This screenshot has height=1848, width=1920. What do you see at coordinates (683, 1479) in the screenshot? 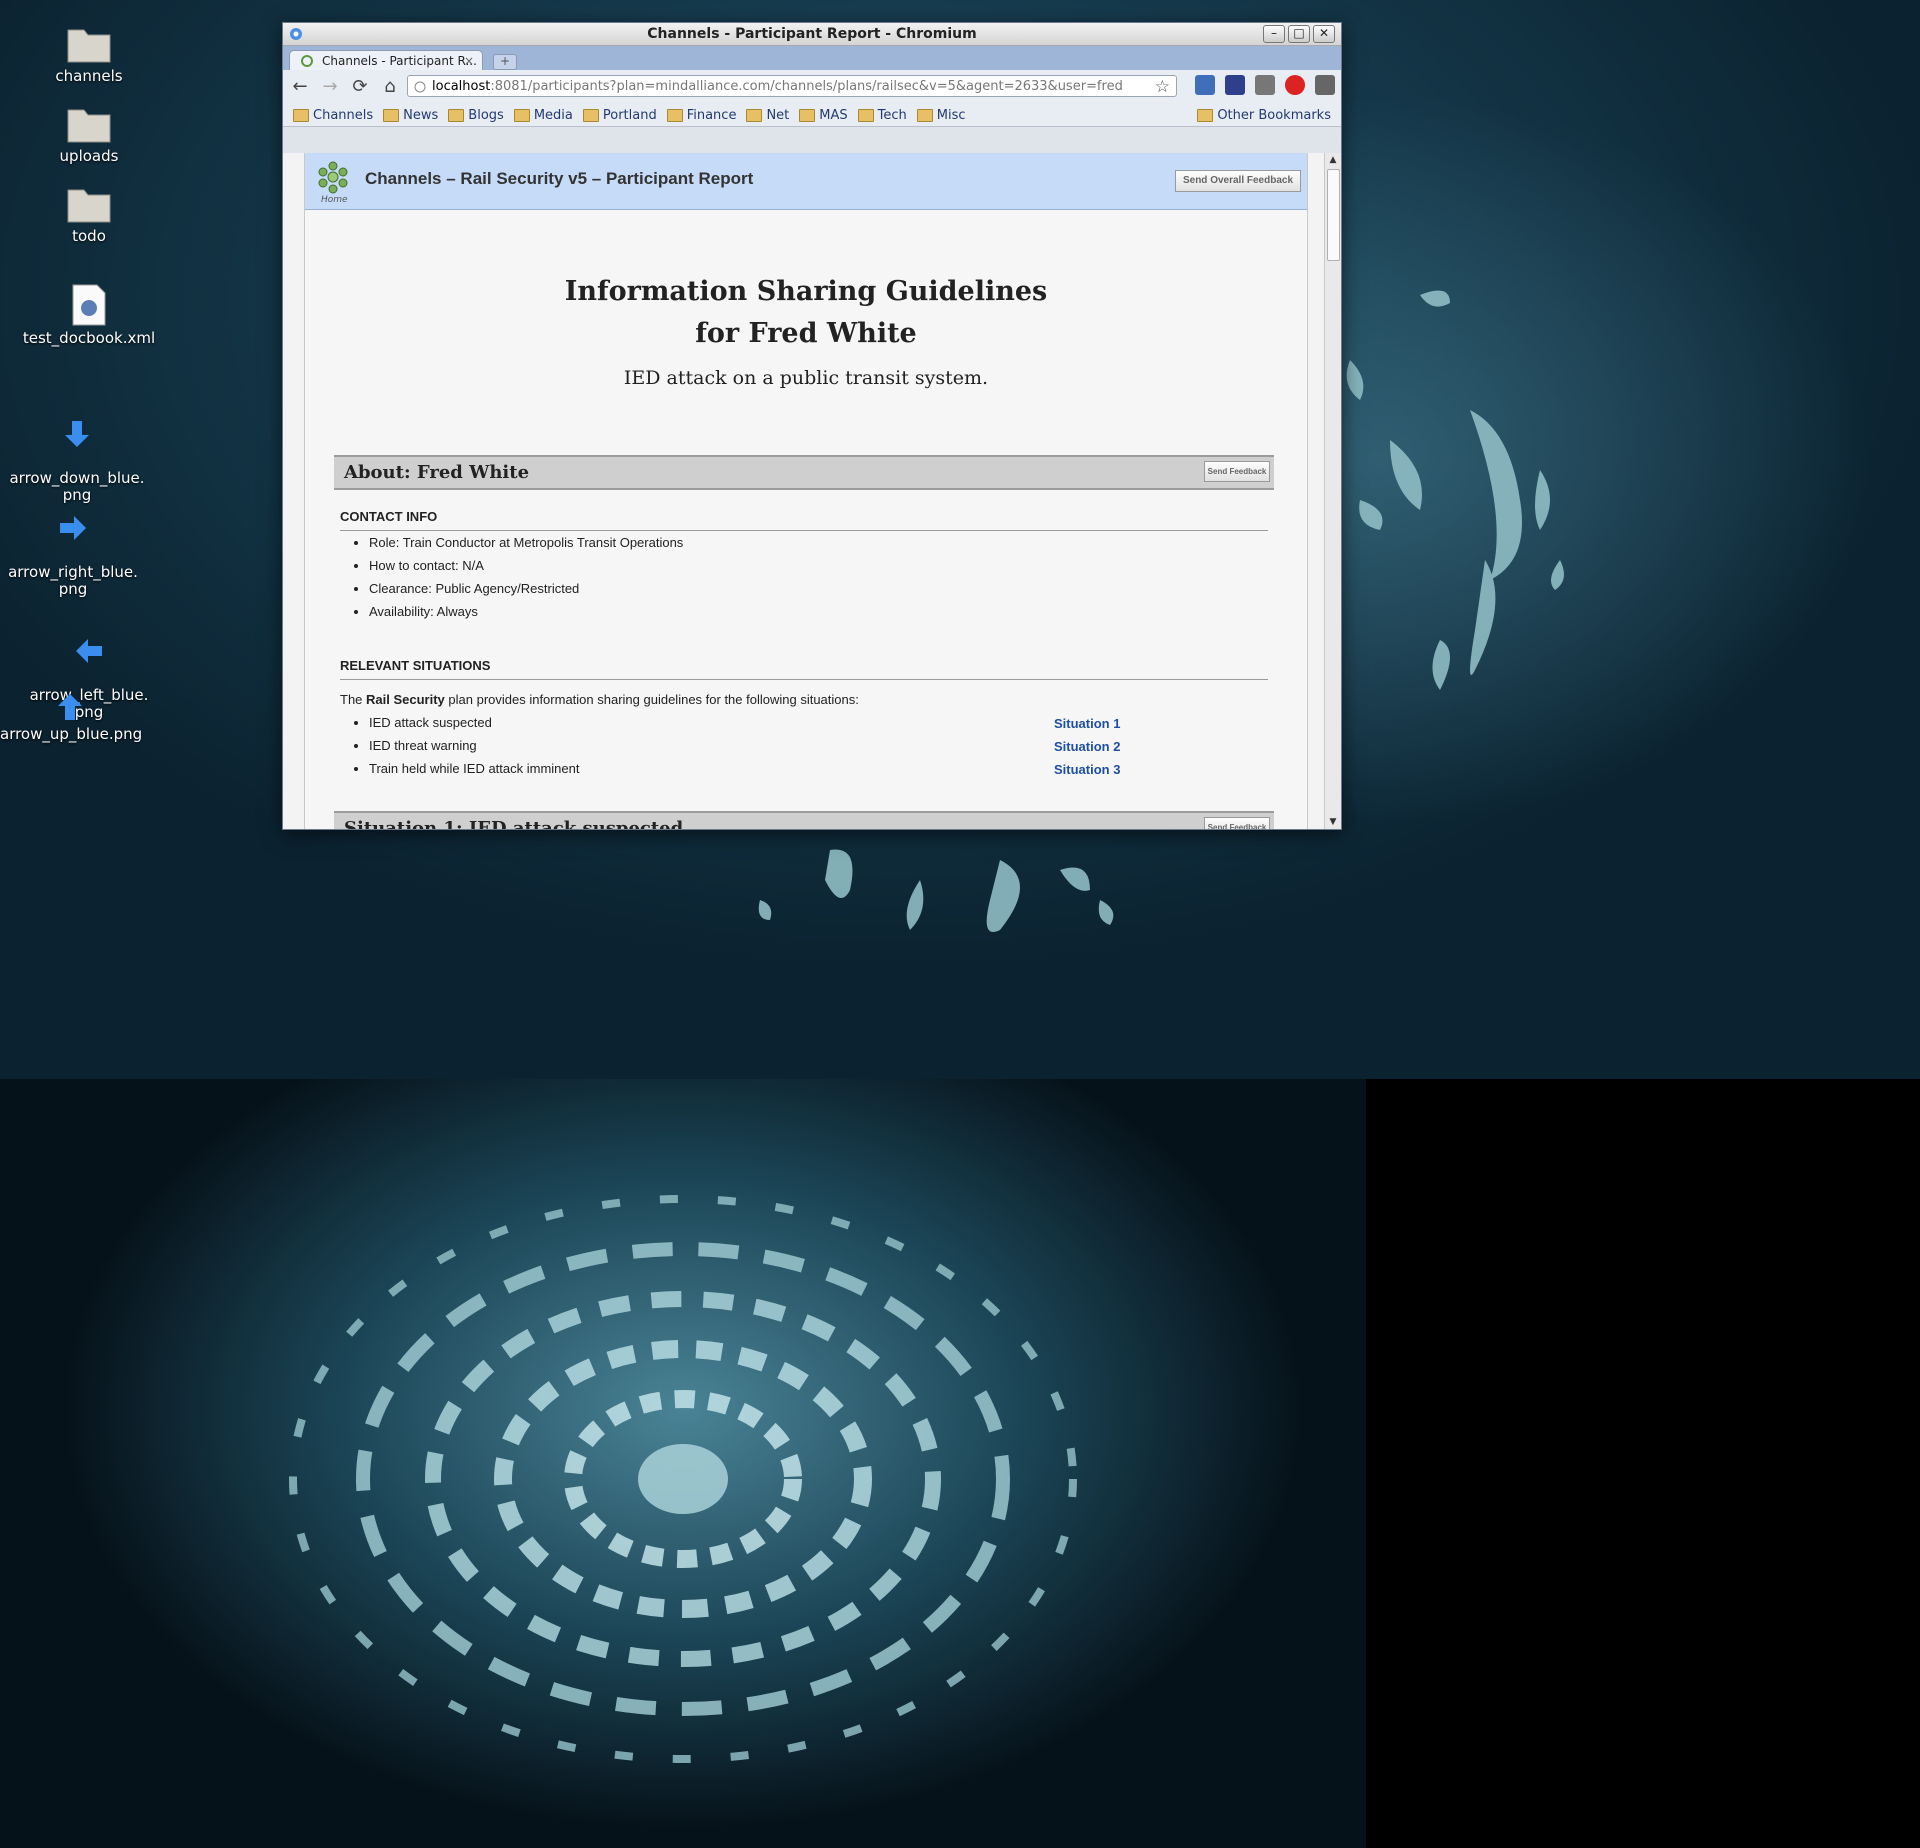
I see `wallpaper-splash-bottom` at bounding box center [683, 1479].